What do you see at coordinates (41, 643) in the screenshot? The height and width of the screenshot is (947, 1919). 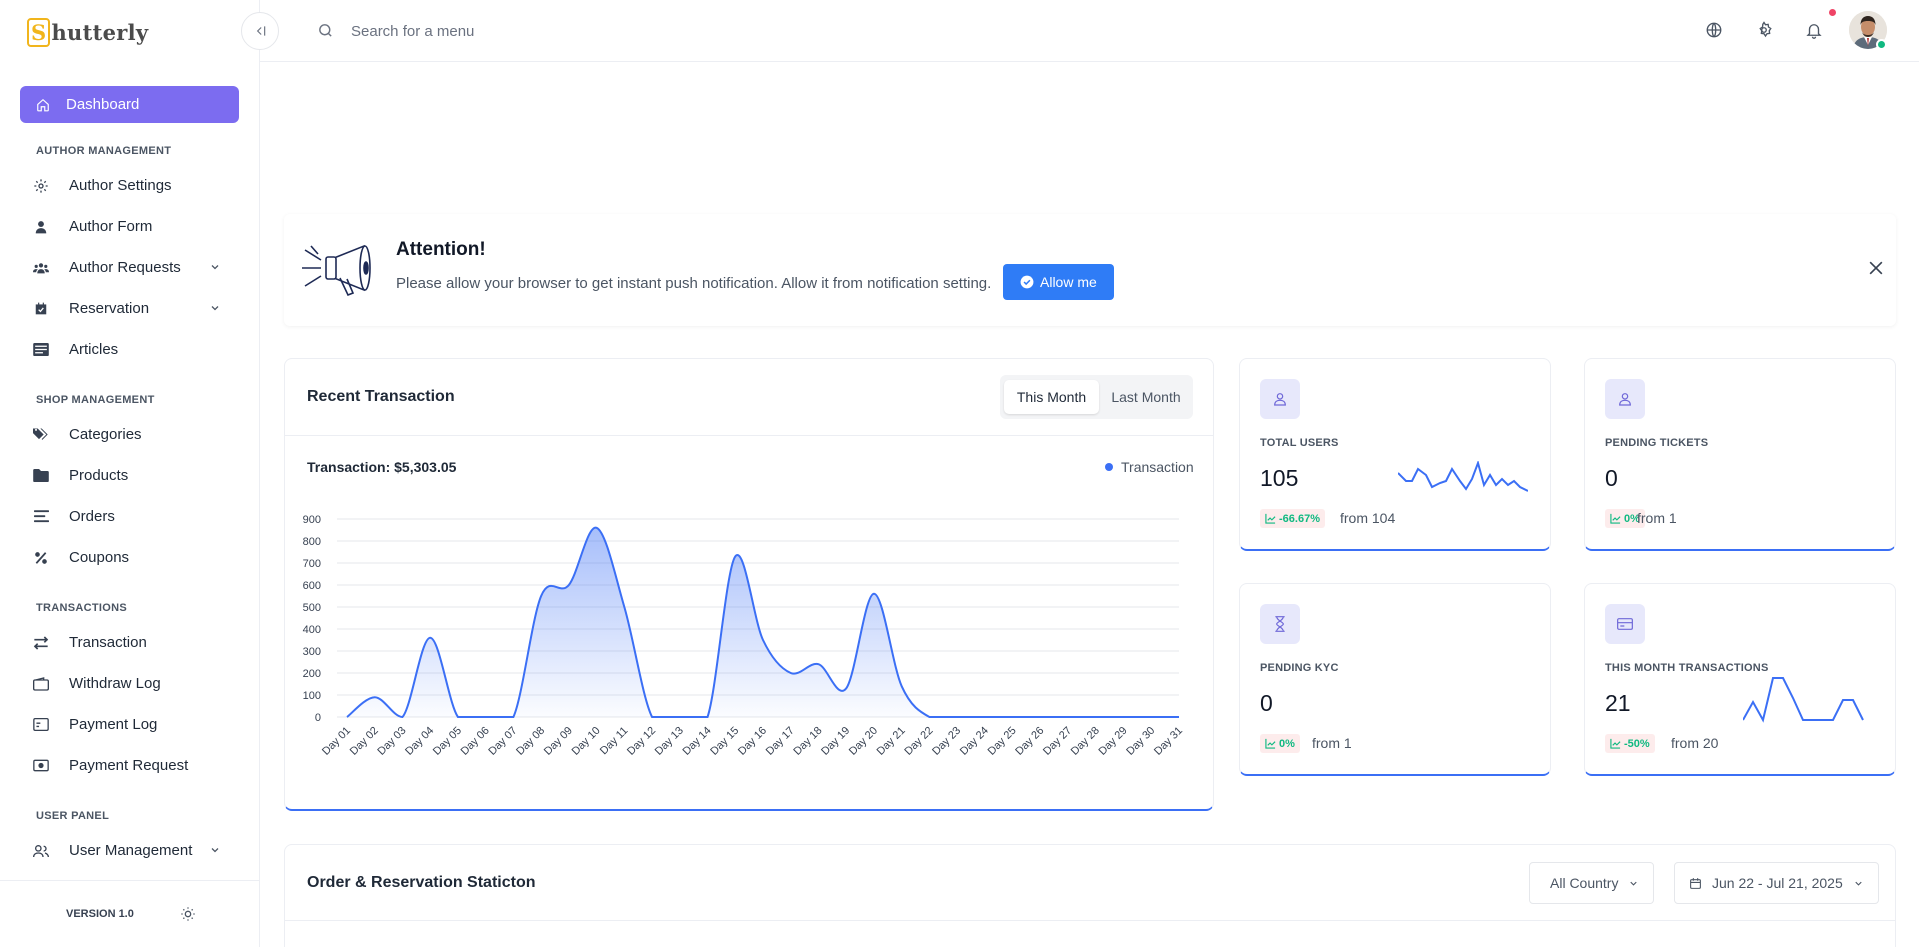 I see `exchange-icon` at bounding box center [41, 643].